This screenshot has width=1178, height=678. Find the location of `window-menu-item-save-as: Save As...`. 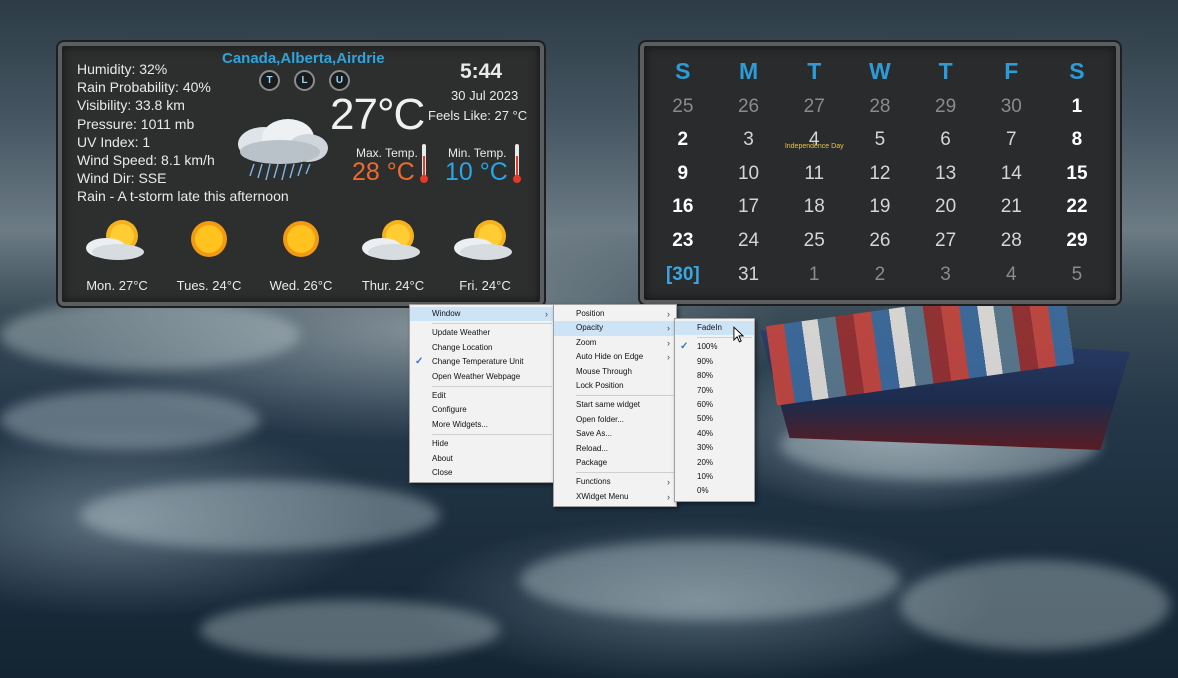

window-menu-item-save-as: Save As... is located at coordinates (615, 434).